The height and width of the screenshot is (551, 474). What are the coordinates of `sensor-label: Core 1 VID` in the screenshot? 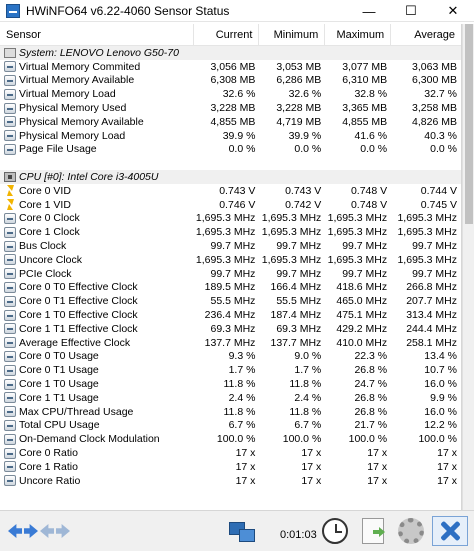 It's located at (45, 204).